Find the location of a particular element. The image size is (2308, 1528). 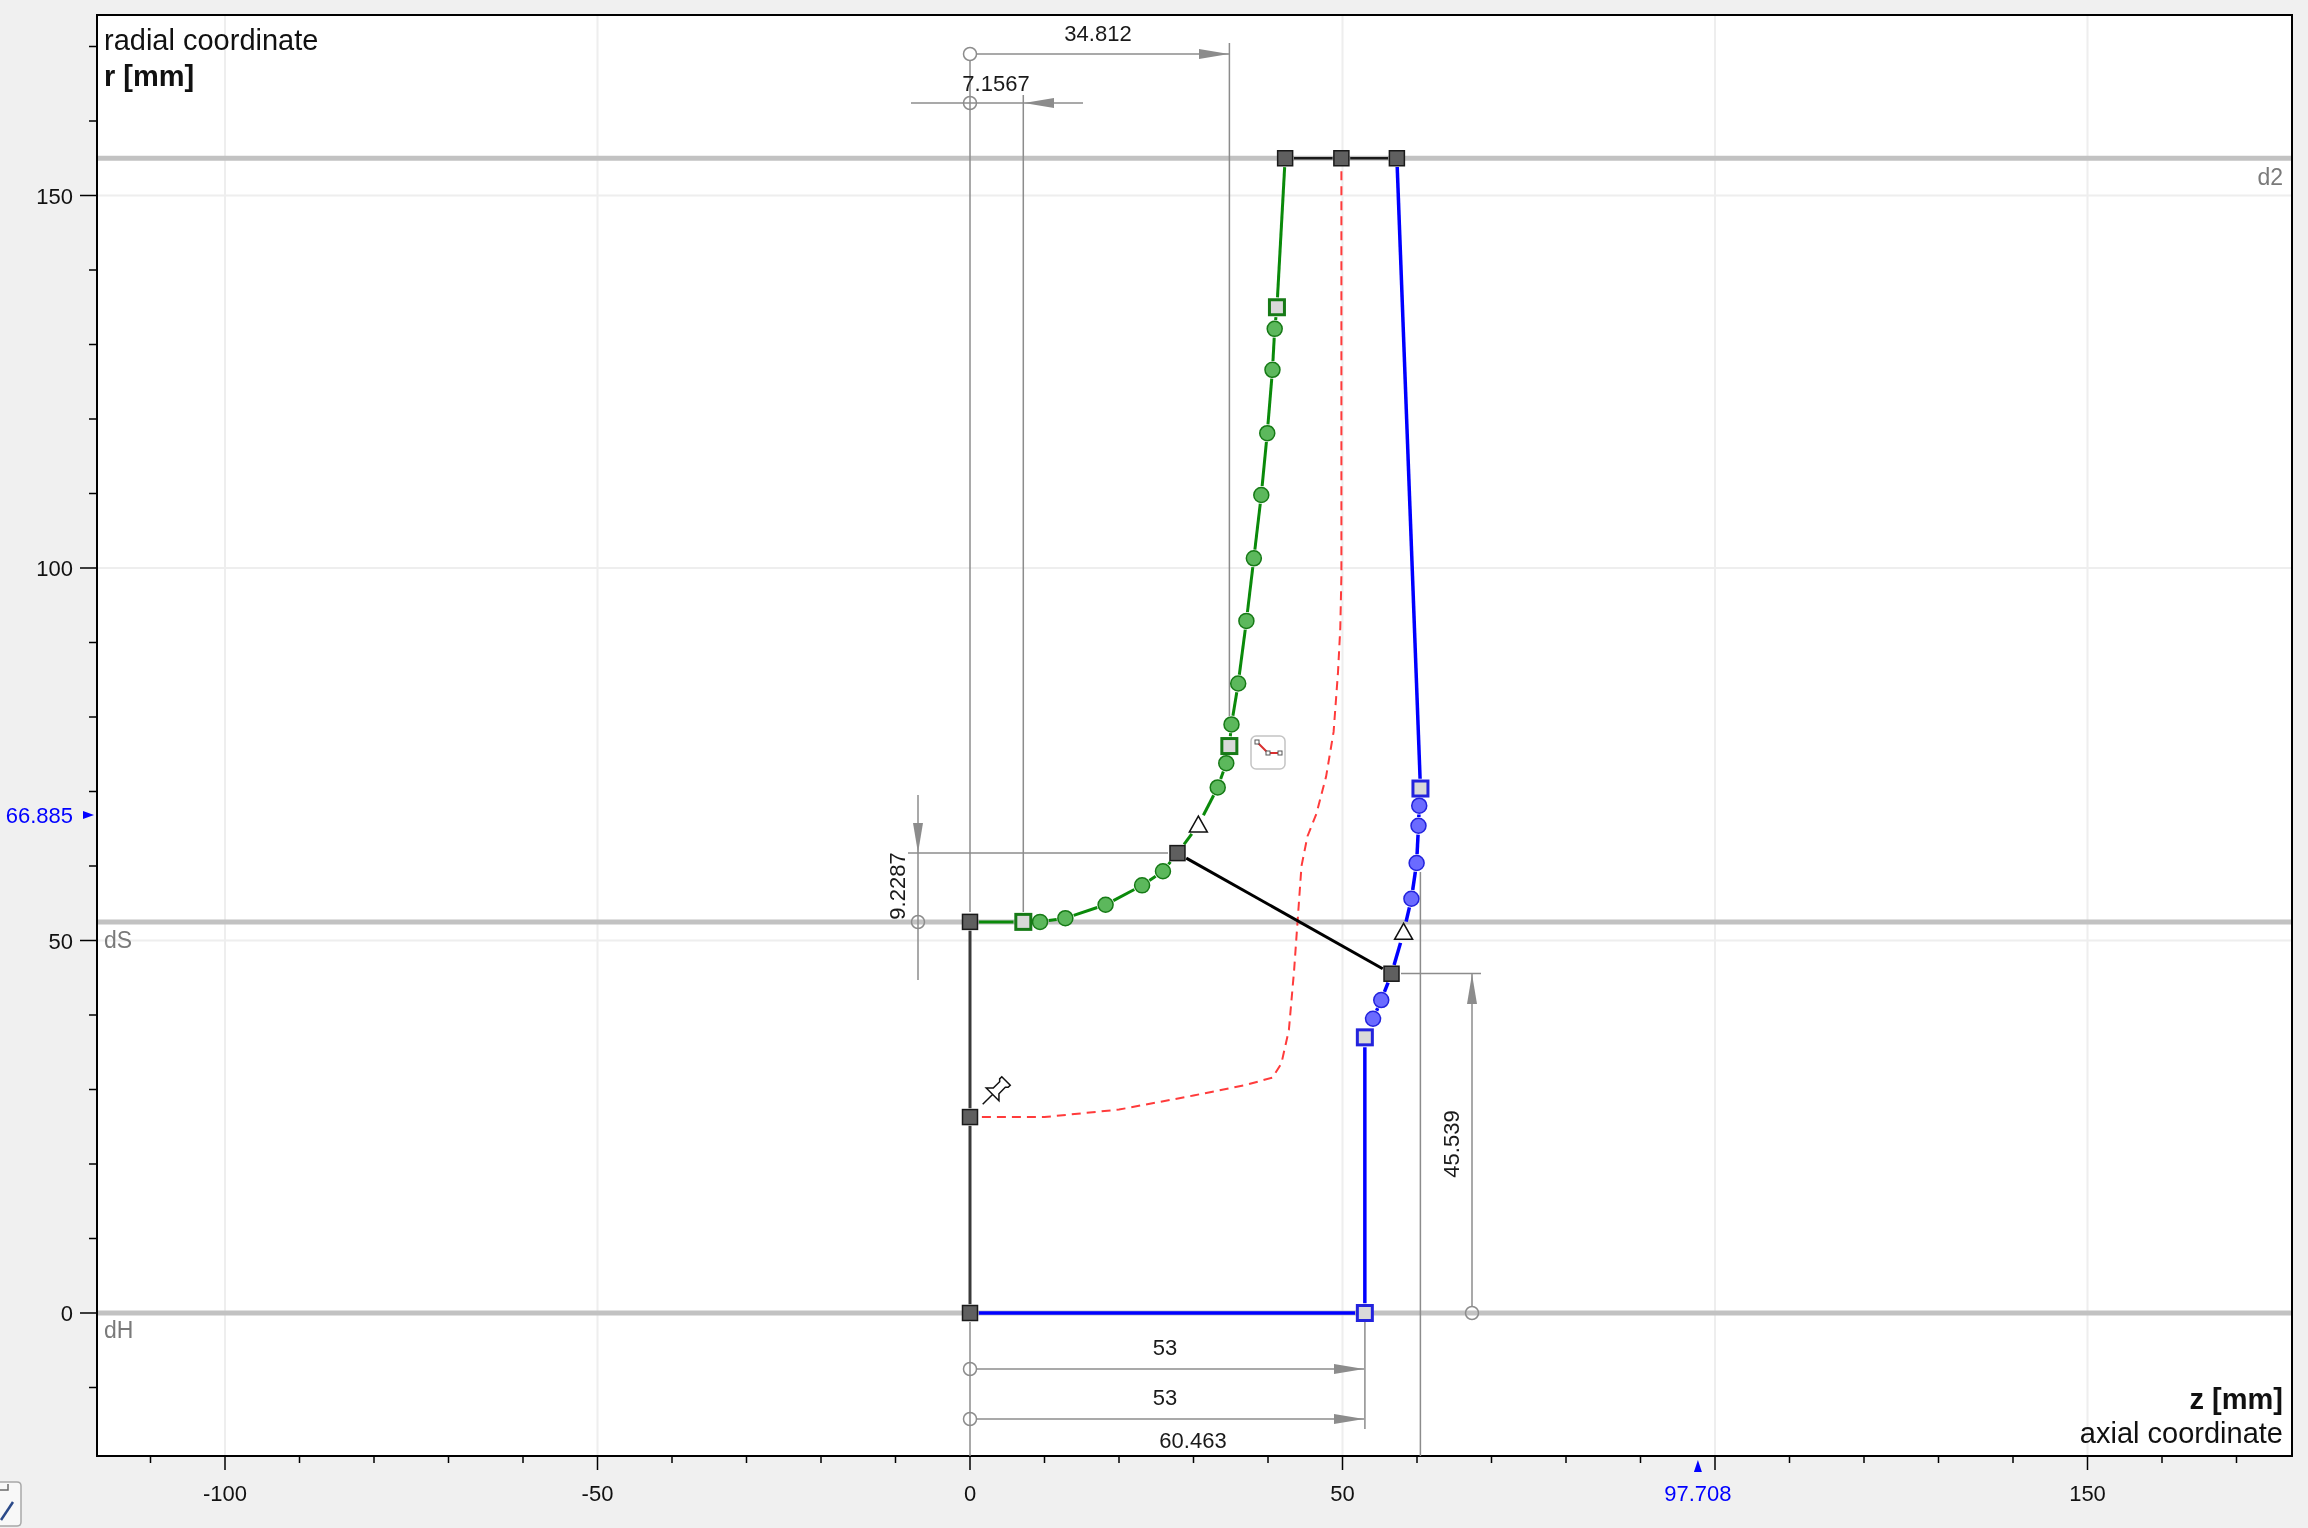

axis-title: radial coordinate is located at coordinates (211, 40).